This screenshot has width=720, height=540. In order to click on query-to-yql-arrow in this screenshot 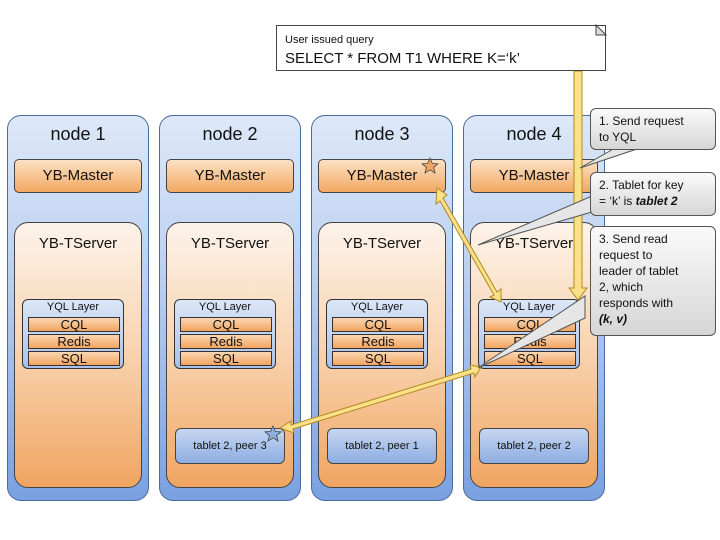, I will do `click(578, 185)`.